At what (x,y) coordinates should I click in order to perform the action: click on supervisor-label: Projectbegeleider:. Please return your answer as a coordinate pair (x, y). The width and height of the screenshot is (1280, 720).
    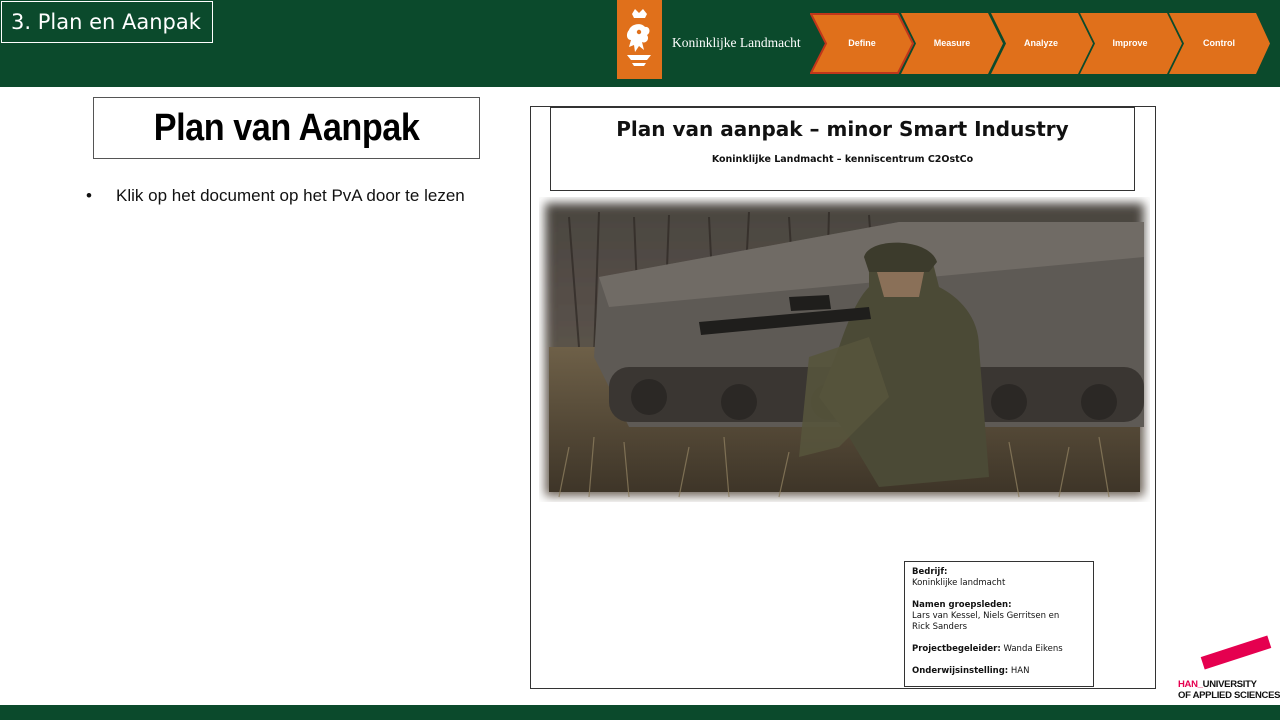
    Looking at the image, I should click on (956, 649).